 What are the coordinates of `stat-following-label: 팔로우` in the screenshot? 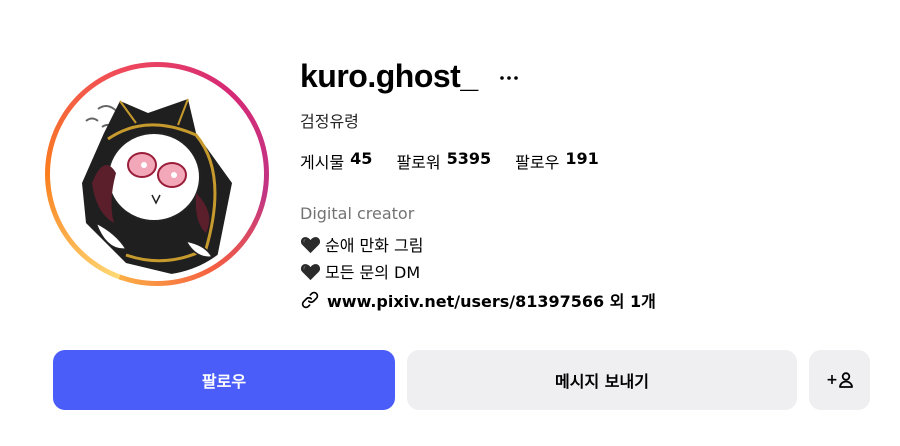 It's located at (537, 162).